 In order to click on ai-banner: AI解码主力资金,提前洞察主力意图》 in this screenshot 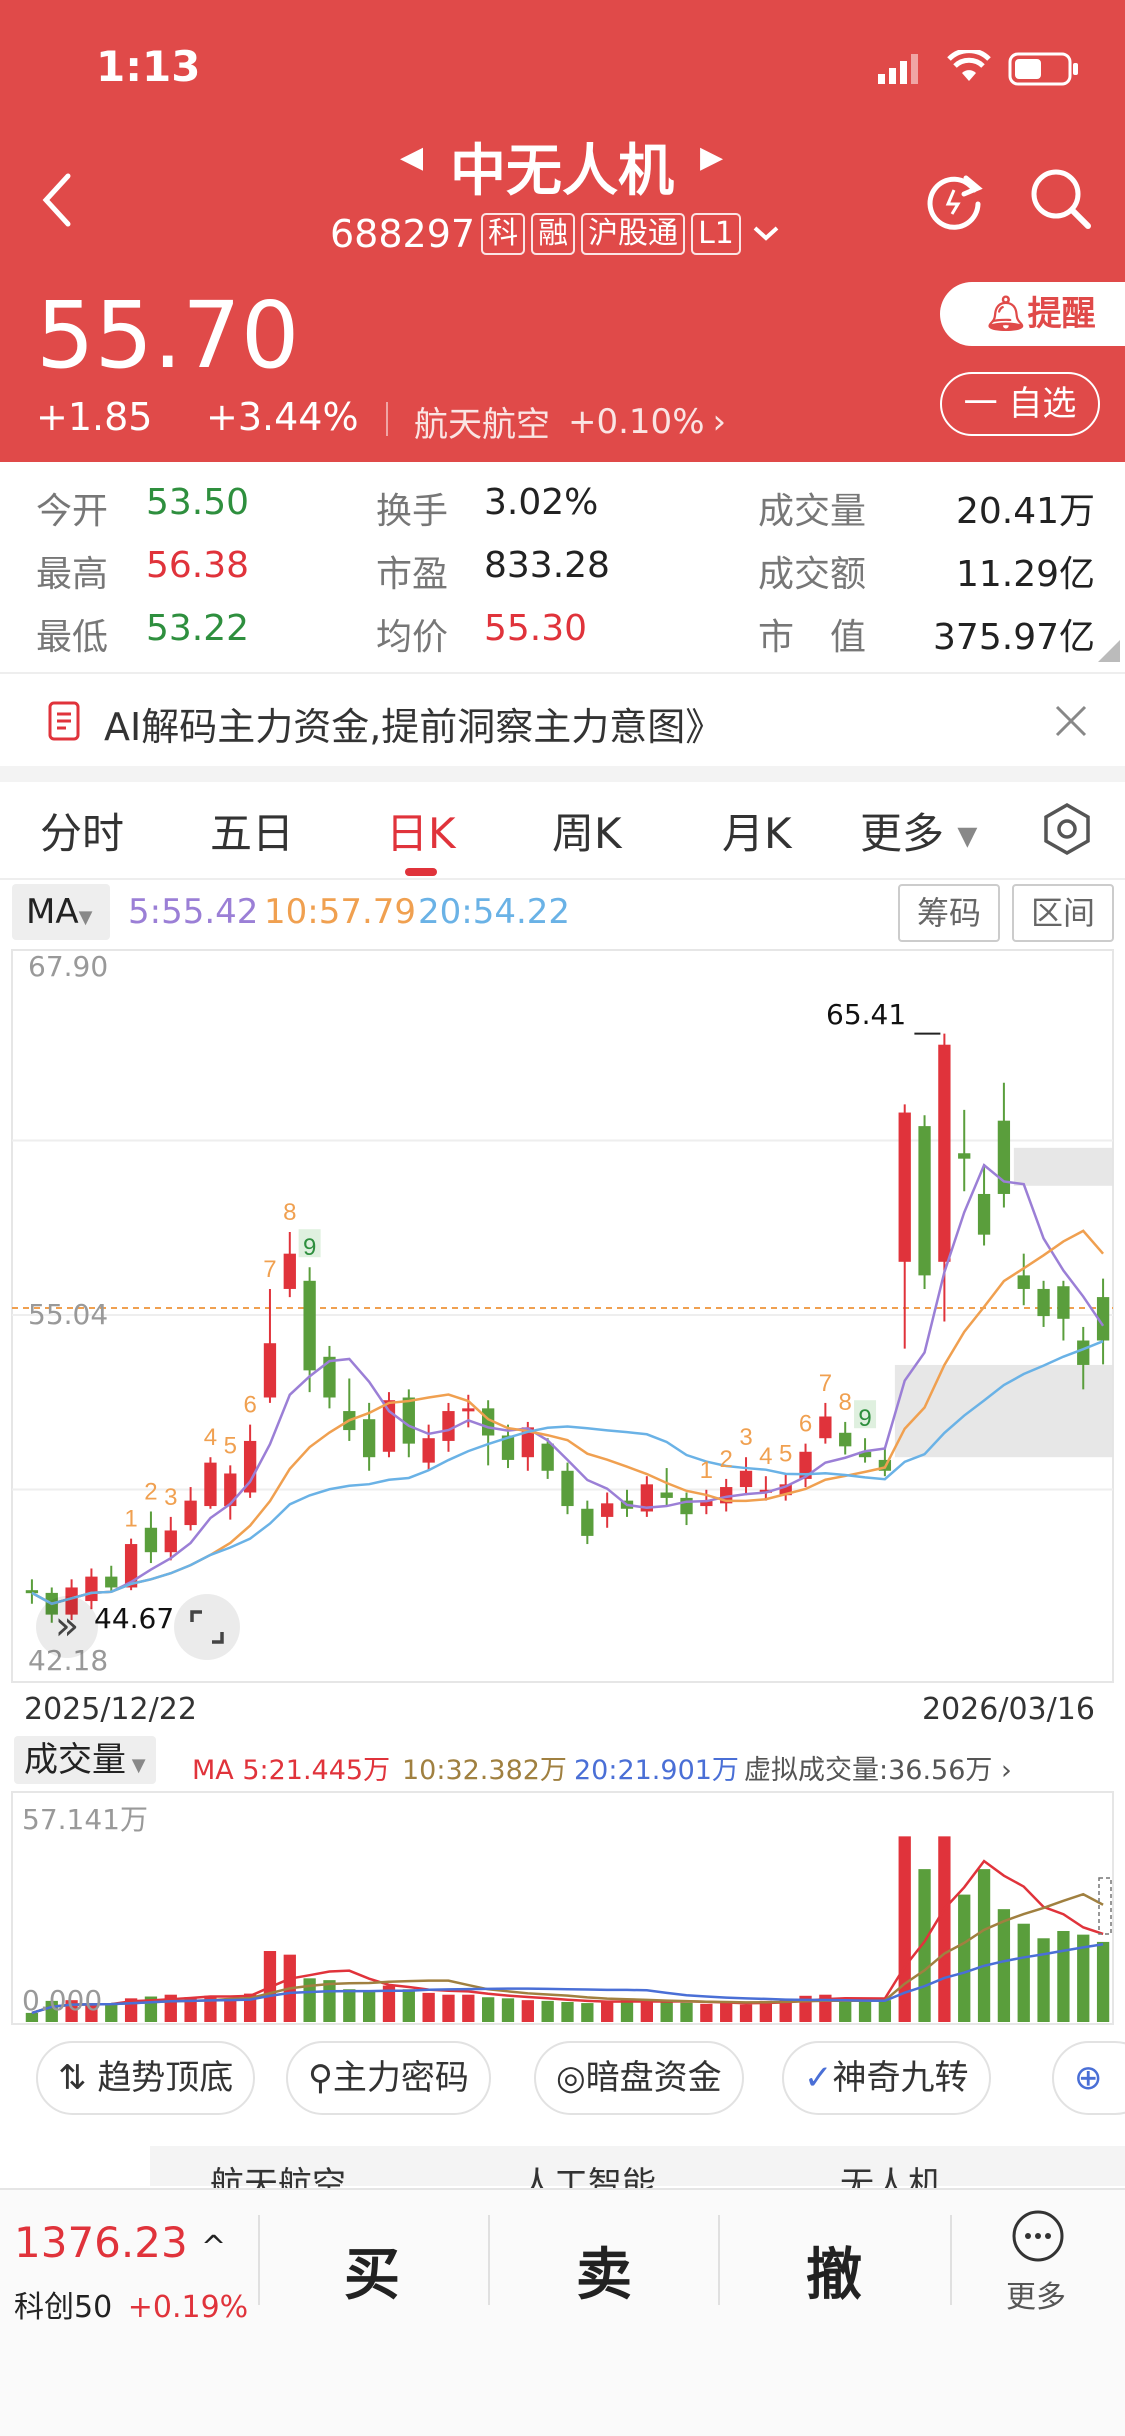, I will do `click(562, 721)`.